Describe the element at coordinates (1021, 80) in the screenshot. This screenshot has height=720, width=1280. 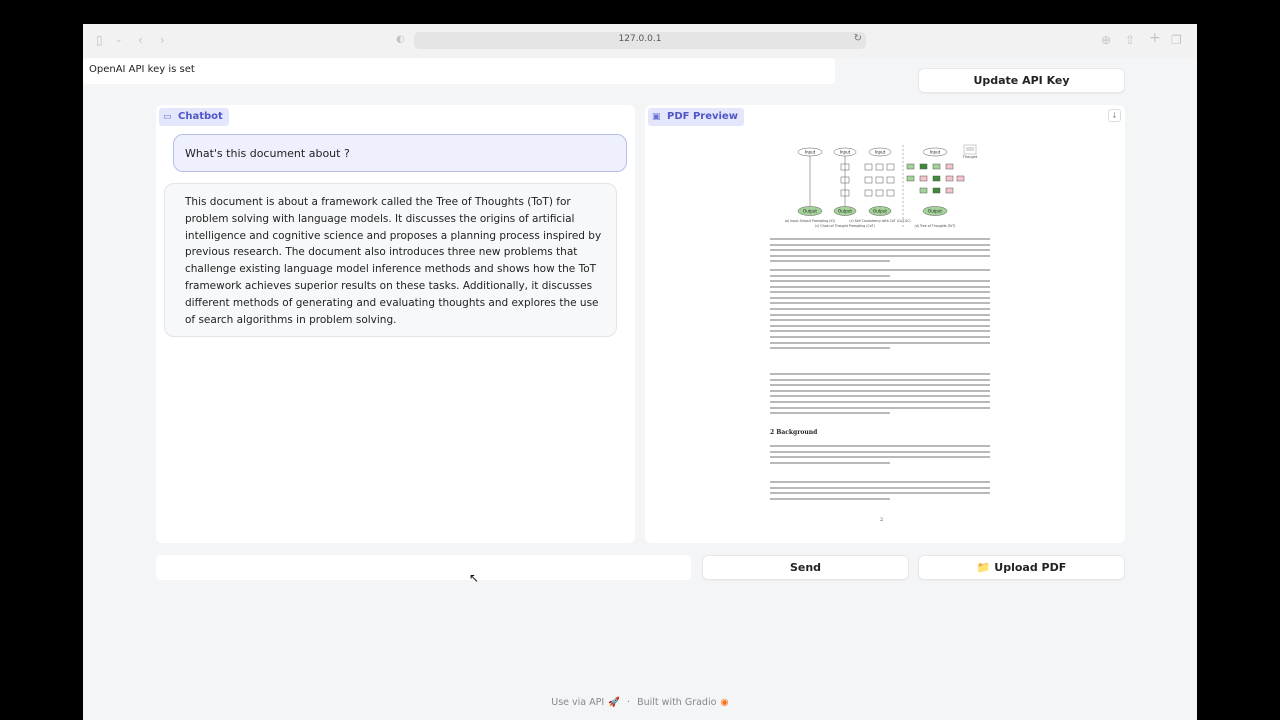
I see `update-api-key-button: Update API Key` at that location.